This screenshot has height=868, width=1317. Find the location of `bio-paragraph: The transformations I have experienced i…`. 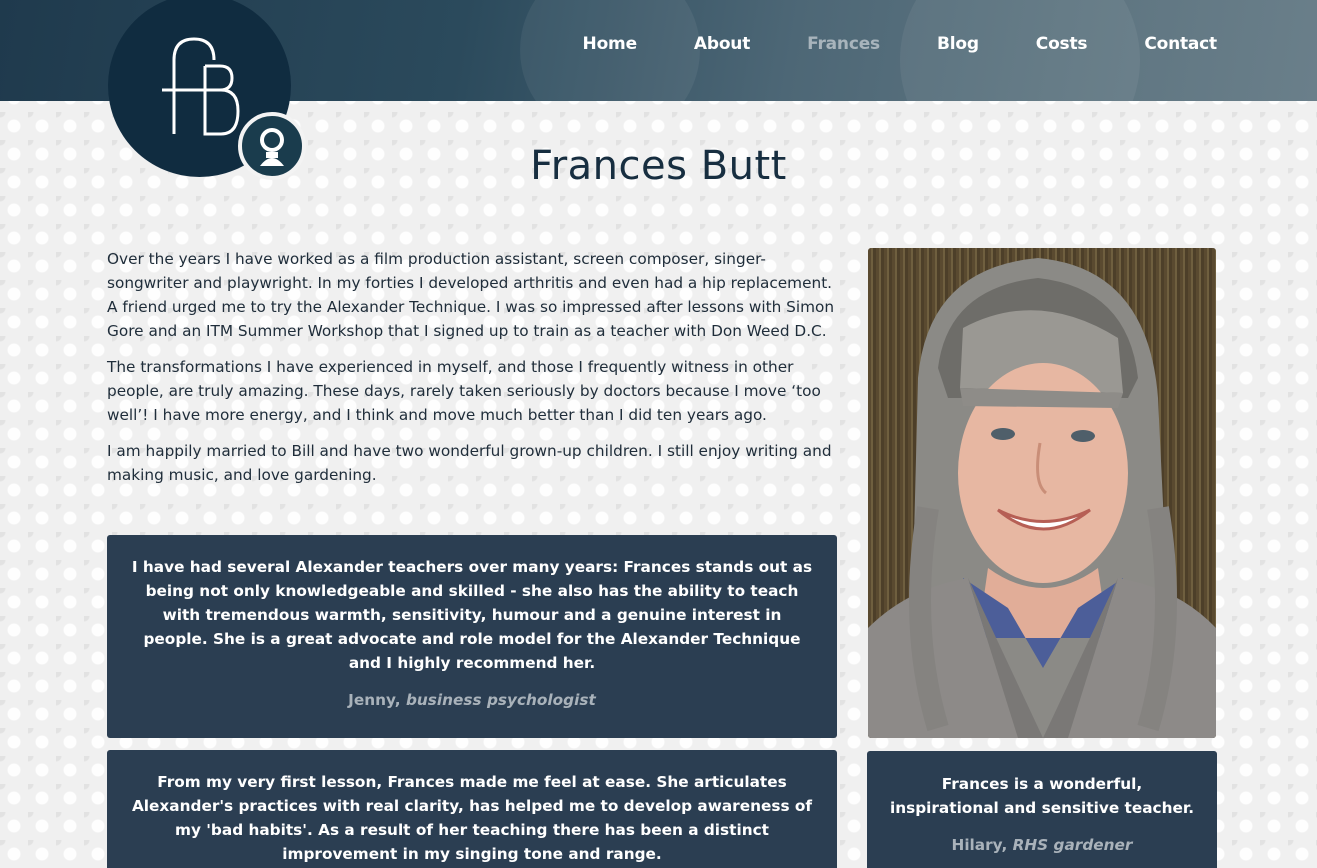

bio-paragraph: The transformations I have experienced i… is located at coordinates (464, 391).